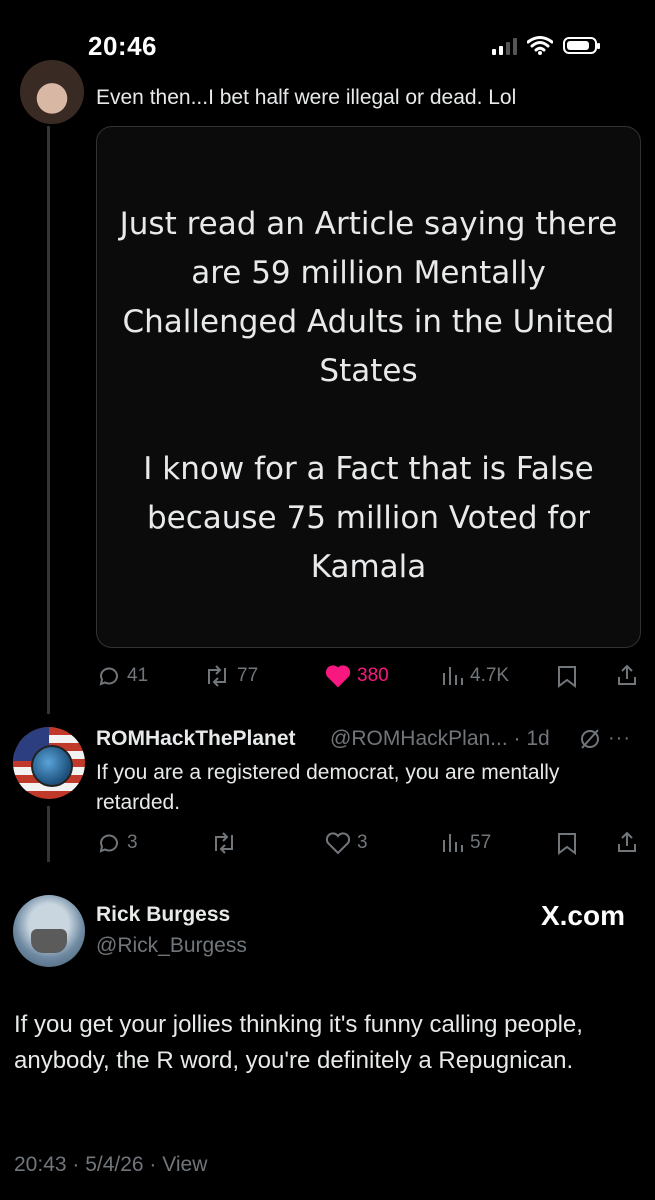 This screenshot has height=1200, width=655. Describe the element at coordinates (481, 842) in the screenshot. I see `views-count: 57` at that location.